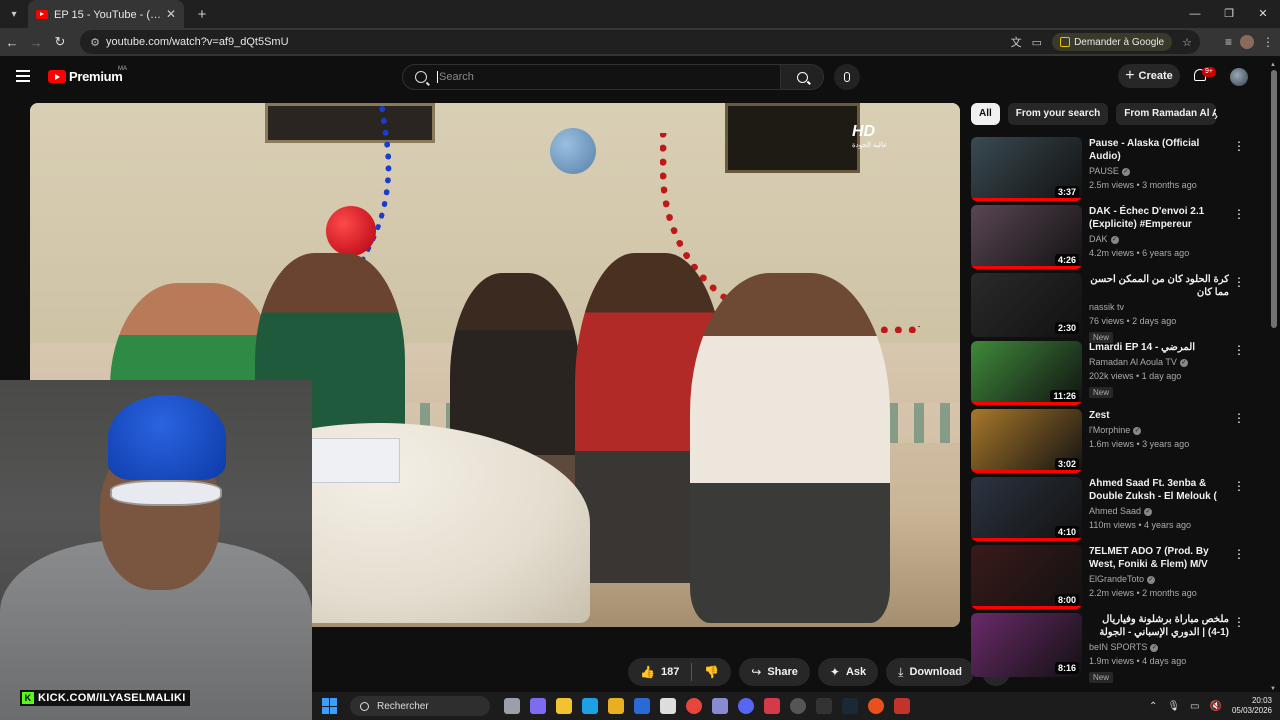 The image size is (1280, 720). Describe the element at coordinates (985, 114) in the screenshot. I see `chip-all: All` at that location.